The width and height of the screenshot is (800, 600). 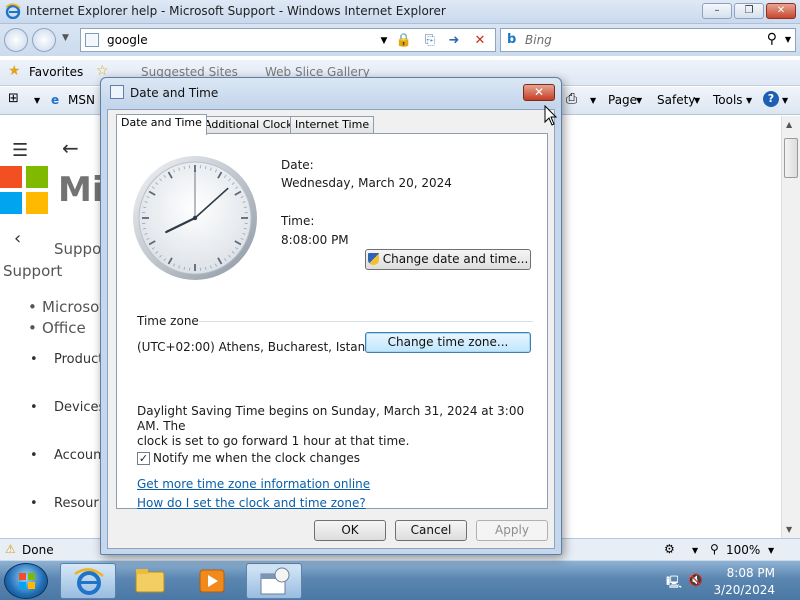 What do you see at coordinates (16, 40) in the screenshot?
I see `back-button` at bounding box center [16, 40].